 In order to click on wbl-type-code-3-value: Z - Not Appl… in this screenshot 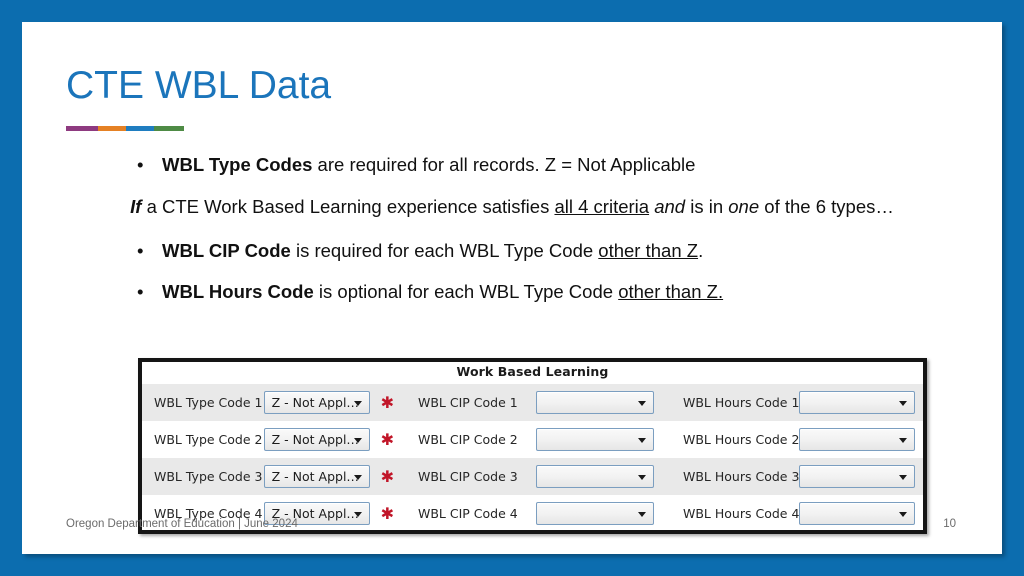, I will do `click(315, 476)`.